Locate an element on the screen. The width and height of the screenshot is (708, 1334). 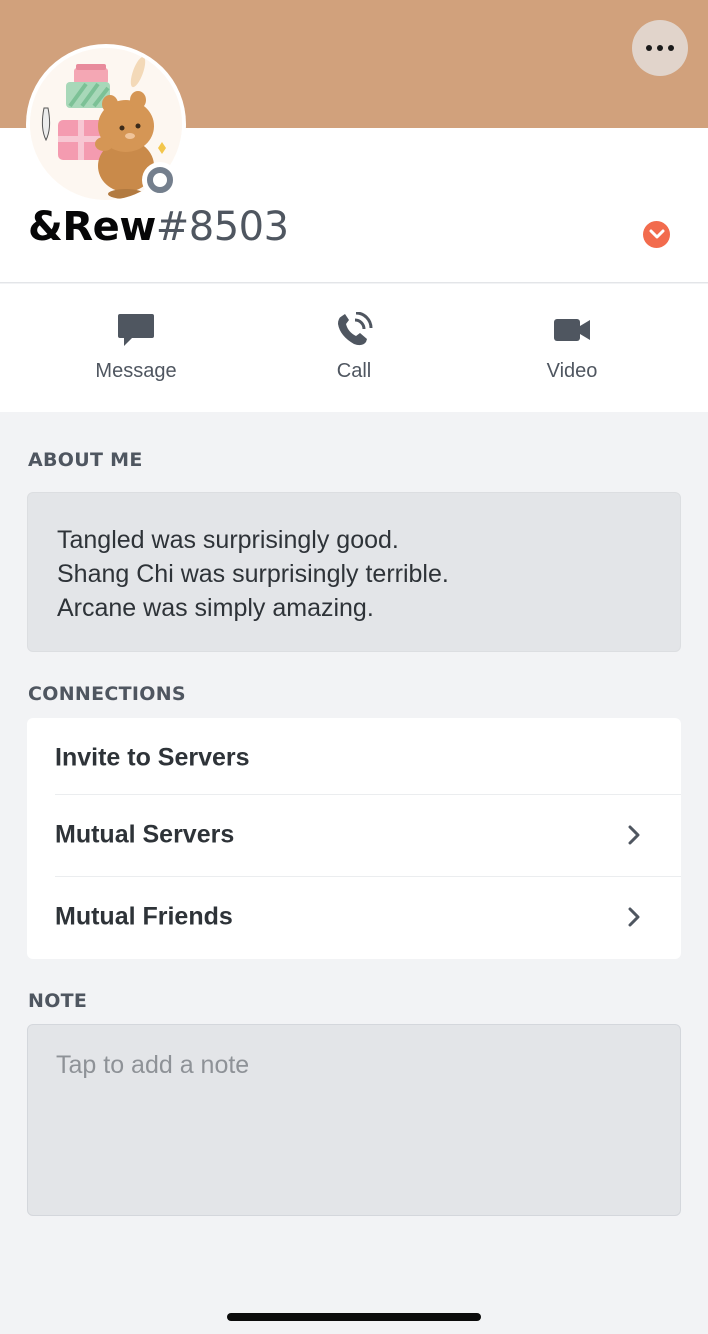
username-name: &Rew is located at coordinates (92, 227).